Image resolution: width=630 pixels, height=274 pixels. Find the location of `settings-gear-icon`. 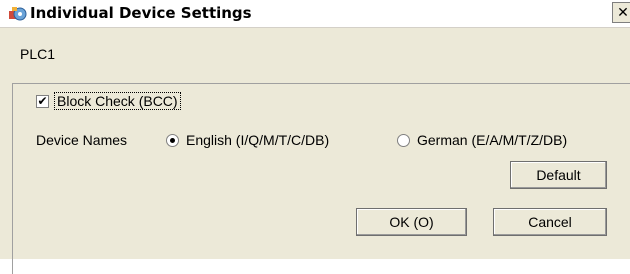

settings-gear-icon is located at coordinates (18, 14).